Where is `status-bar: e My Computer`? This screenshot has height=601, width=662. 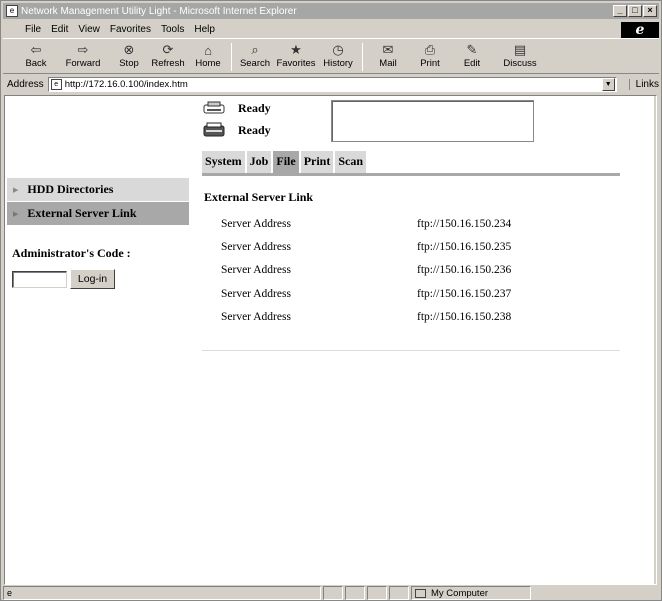 status-bar: e My Computer is located at coordinates (331, 593).